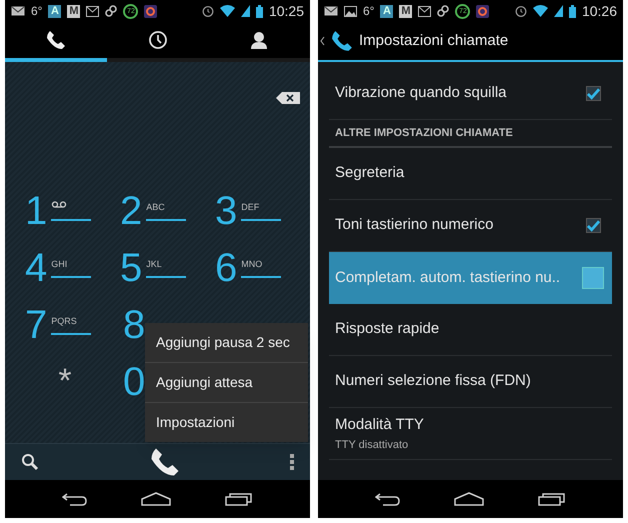  What do you see at coordinates (387, 329) in the screenshot?
I see `setting-label: Risposte rapide` at bounding box center [387, 329].